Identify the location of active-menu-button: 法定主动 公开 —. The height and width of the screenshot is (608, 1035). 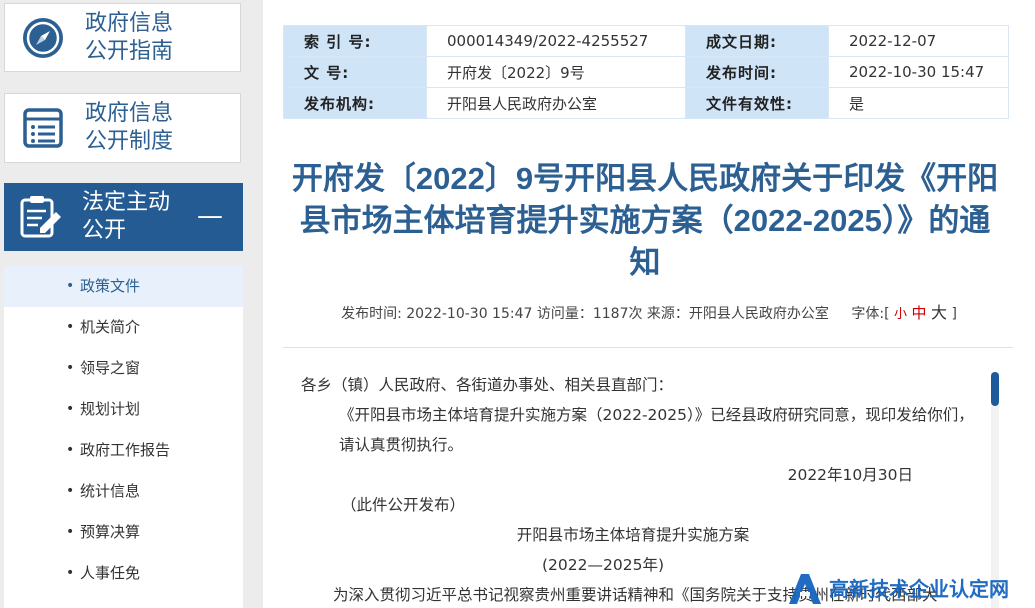
(123, 217).